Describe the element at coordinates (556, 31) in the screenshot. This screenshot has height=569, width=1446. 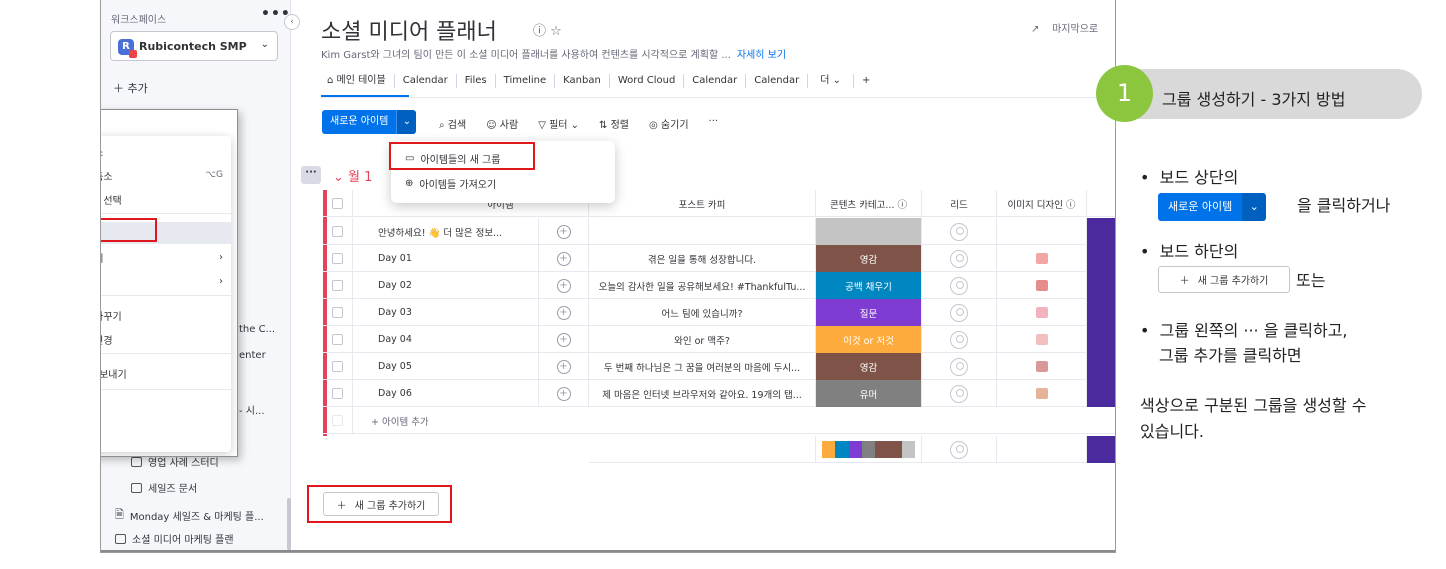
I see `star-icon: ☆` at that location.